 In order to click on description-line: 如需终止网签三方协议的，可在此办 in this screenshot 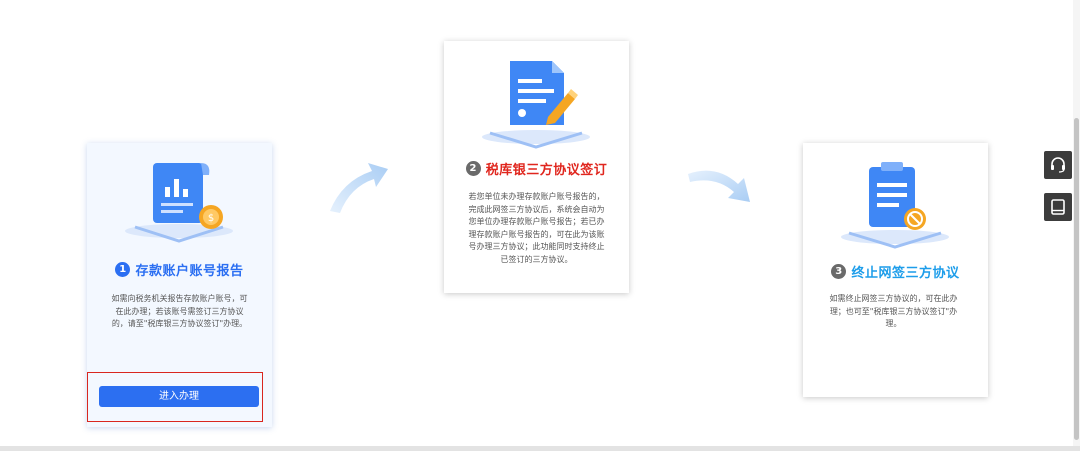, I will do `click(893, 298)`.